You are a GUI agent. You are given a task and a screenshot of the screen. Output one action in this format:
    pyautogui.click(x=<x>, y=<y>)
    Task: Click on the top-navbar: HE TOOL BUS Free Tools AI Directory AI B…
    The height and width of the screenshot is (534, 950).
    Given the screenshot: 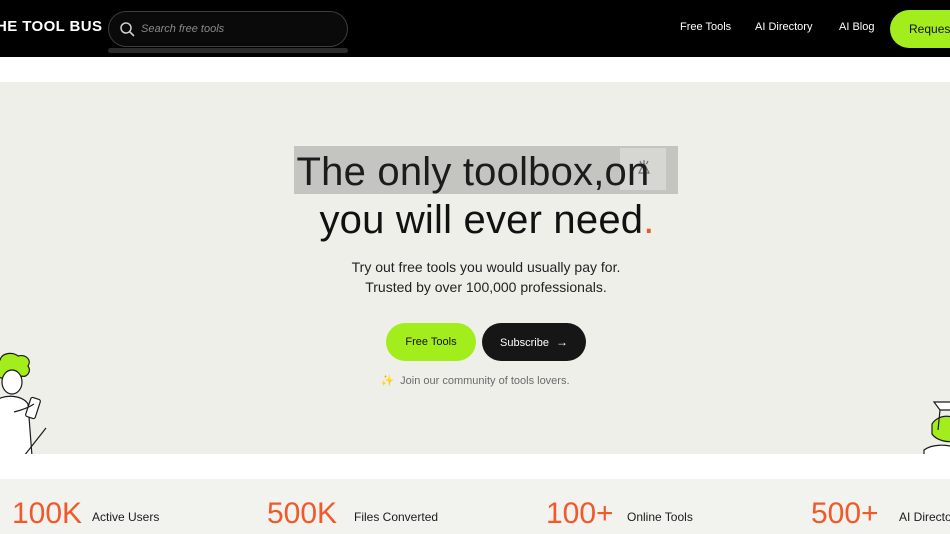 What is the action you would take?
    pyautogui.click(x=475, y=28)
    